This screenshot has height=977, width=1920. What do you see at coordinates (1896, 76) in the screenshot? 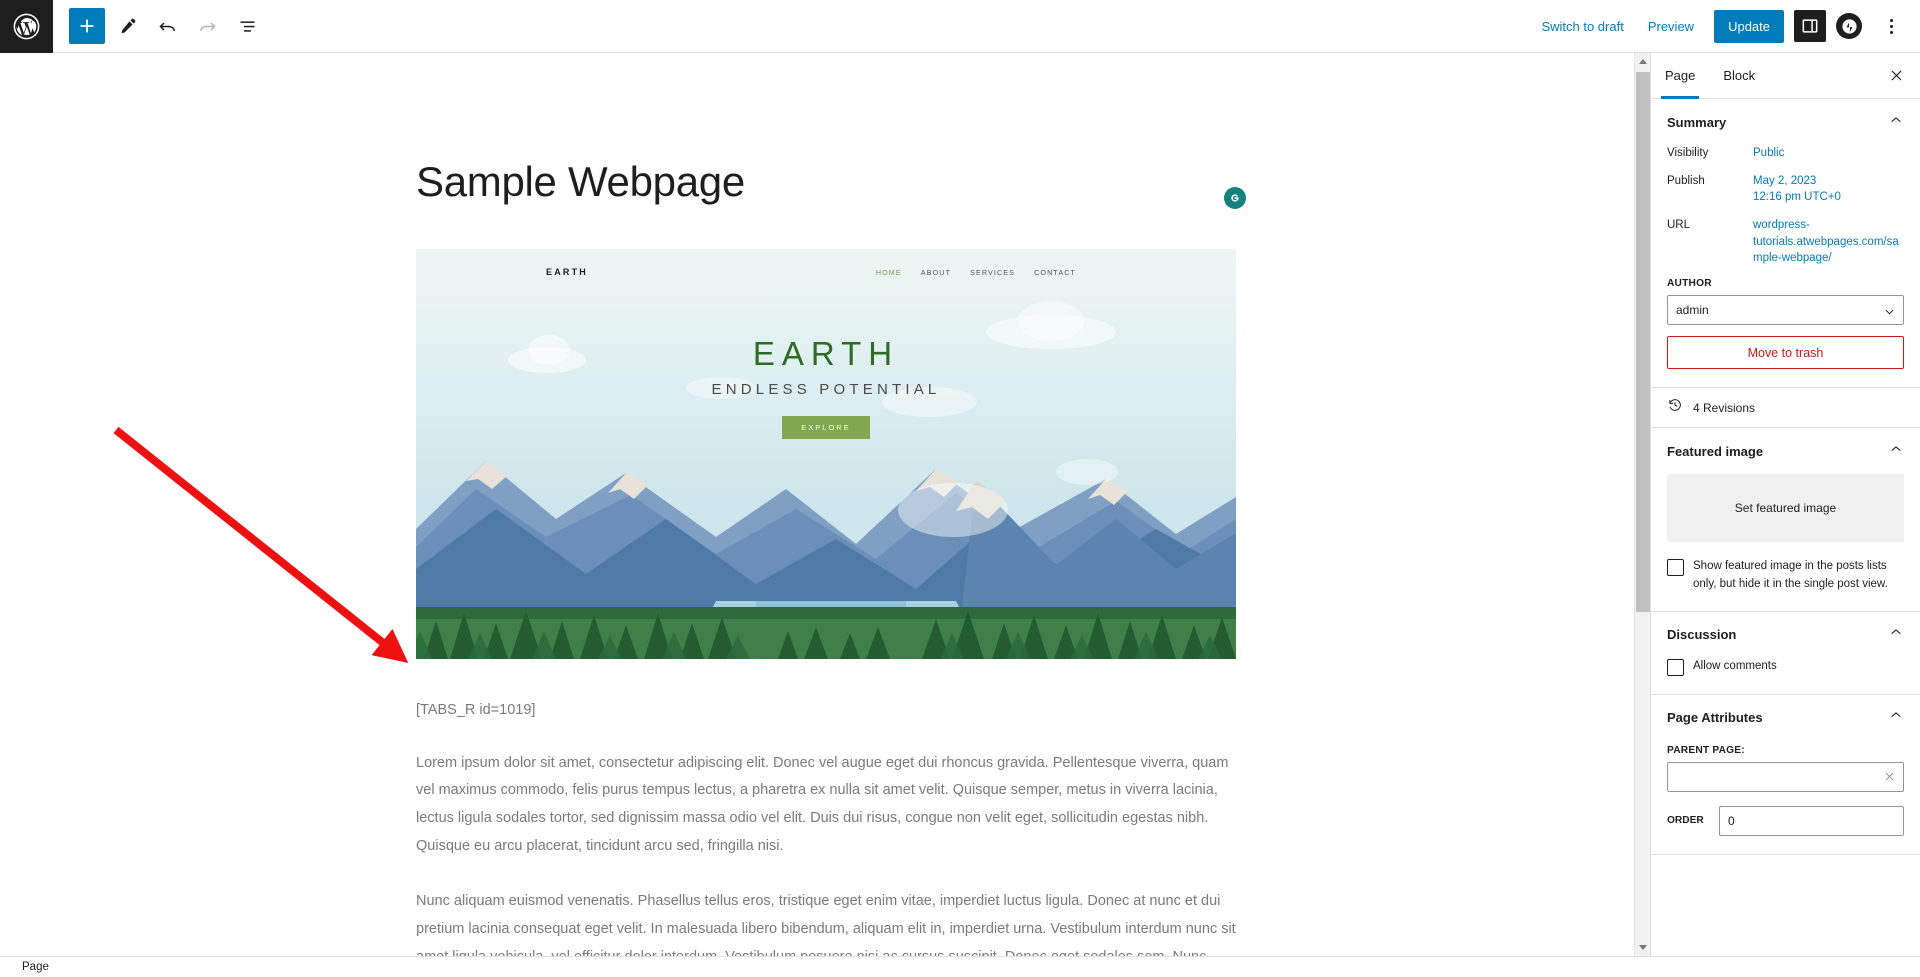
I see `close-icon` at bounding box center [1896, 76].